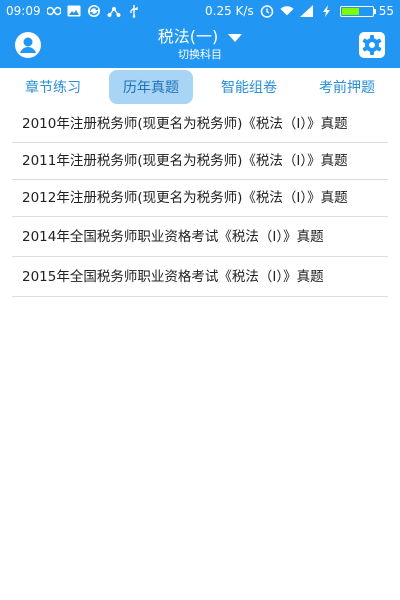 This screenshot has height=600, width=400. Describe the element at coordinates (200, 237) in the screenshot. I see `list-item: 2014年全国税务师职业资格考试《税法（I）》真题` at that location.